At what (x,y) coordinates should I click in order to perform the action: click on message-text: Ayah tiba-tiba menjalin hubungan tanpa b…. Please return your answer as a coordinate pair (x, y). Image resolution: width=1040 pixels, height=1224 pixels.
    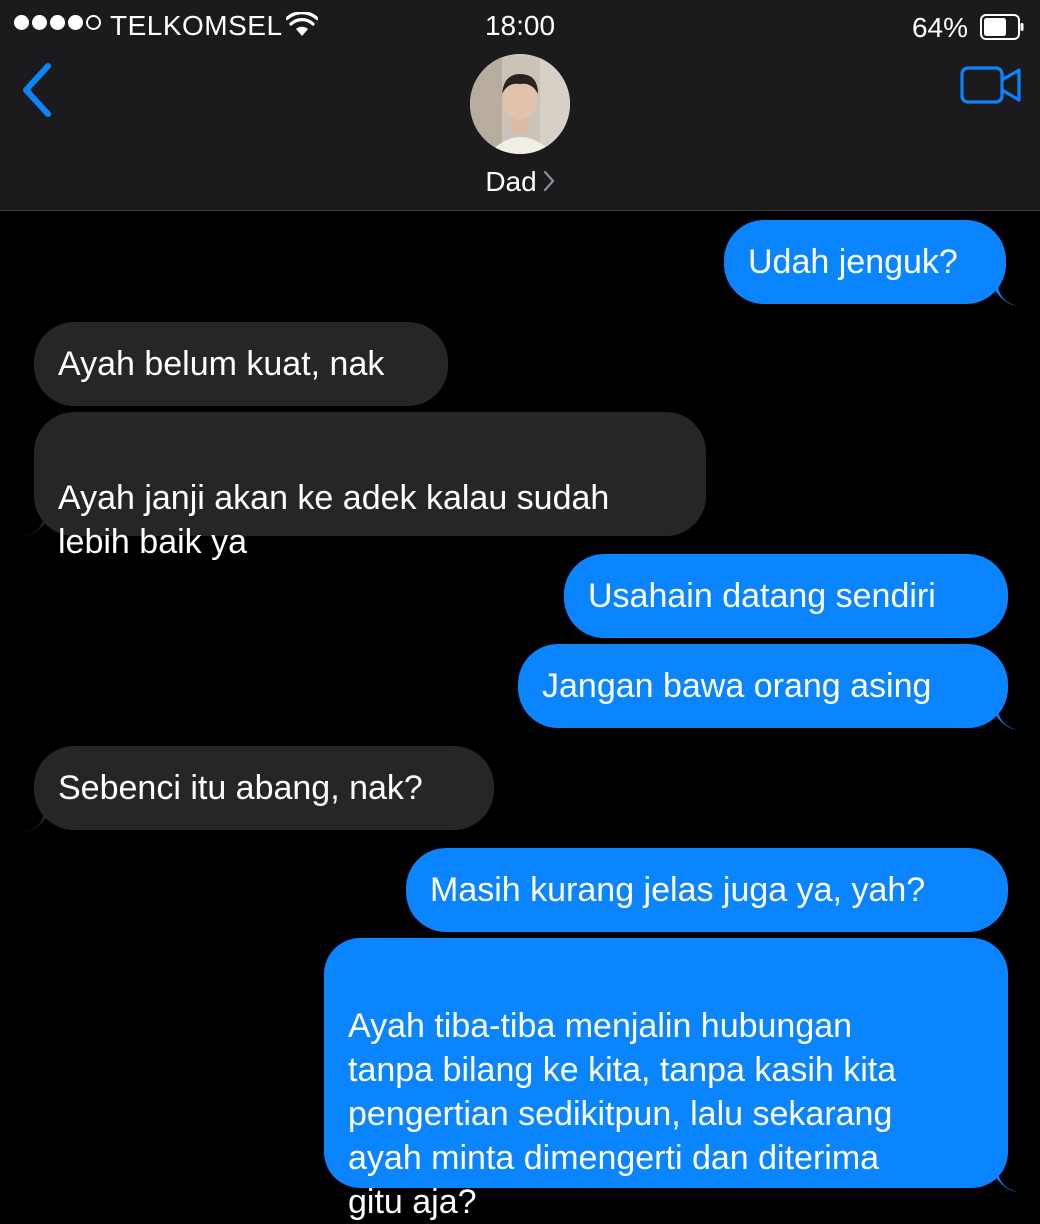
    Looking at the image, I should click on (622, 1114).